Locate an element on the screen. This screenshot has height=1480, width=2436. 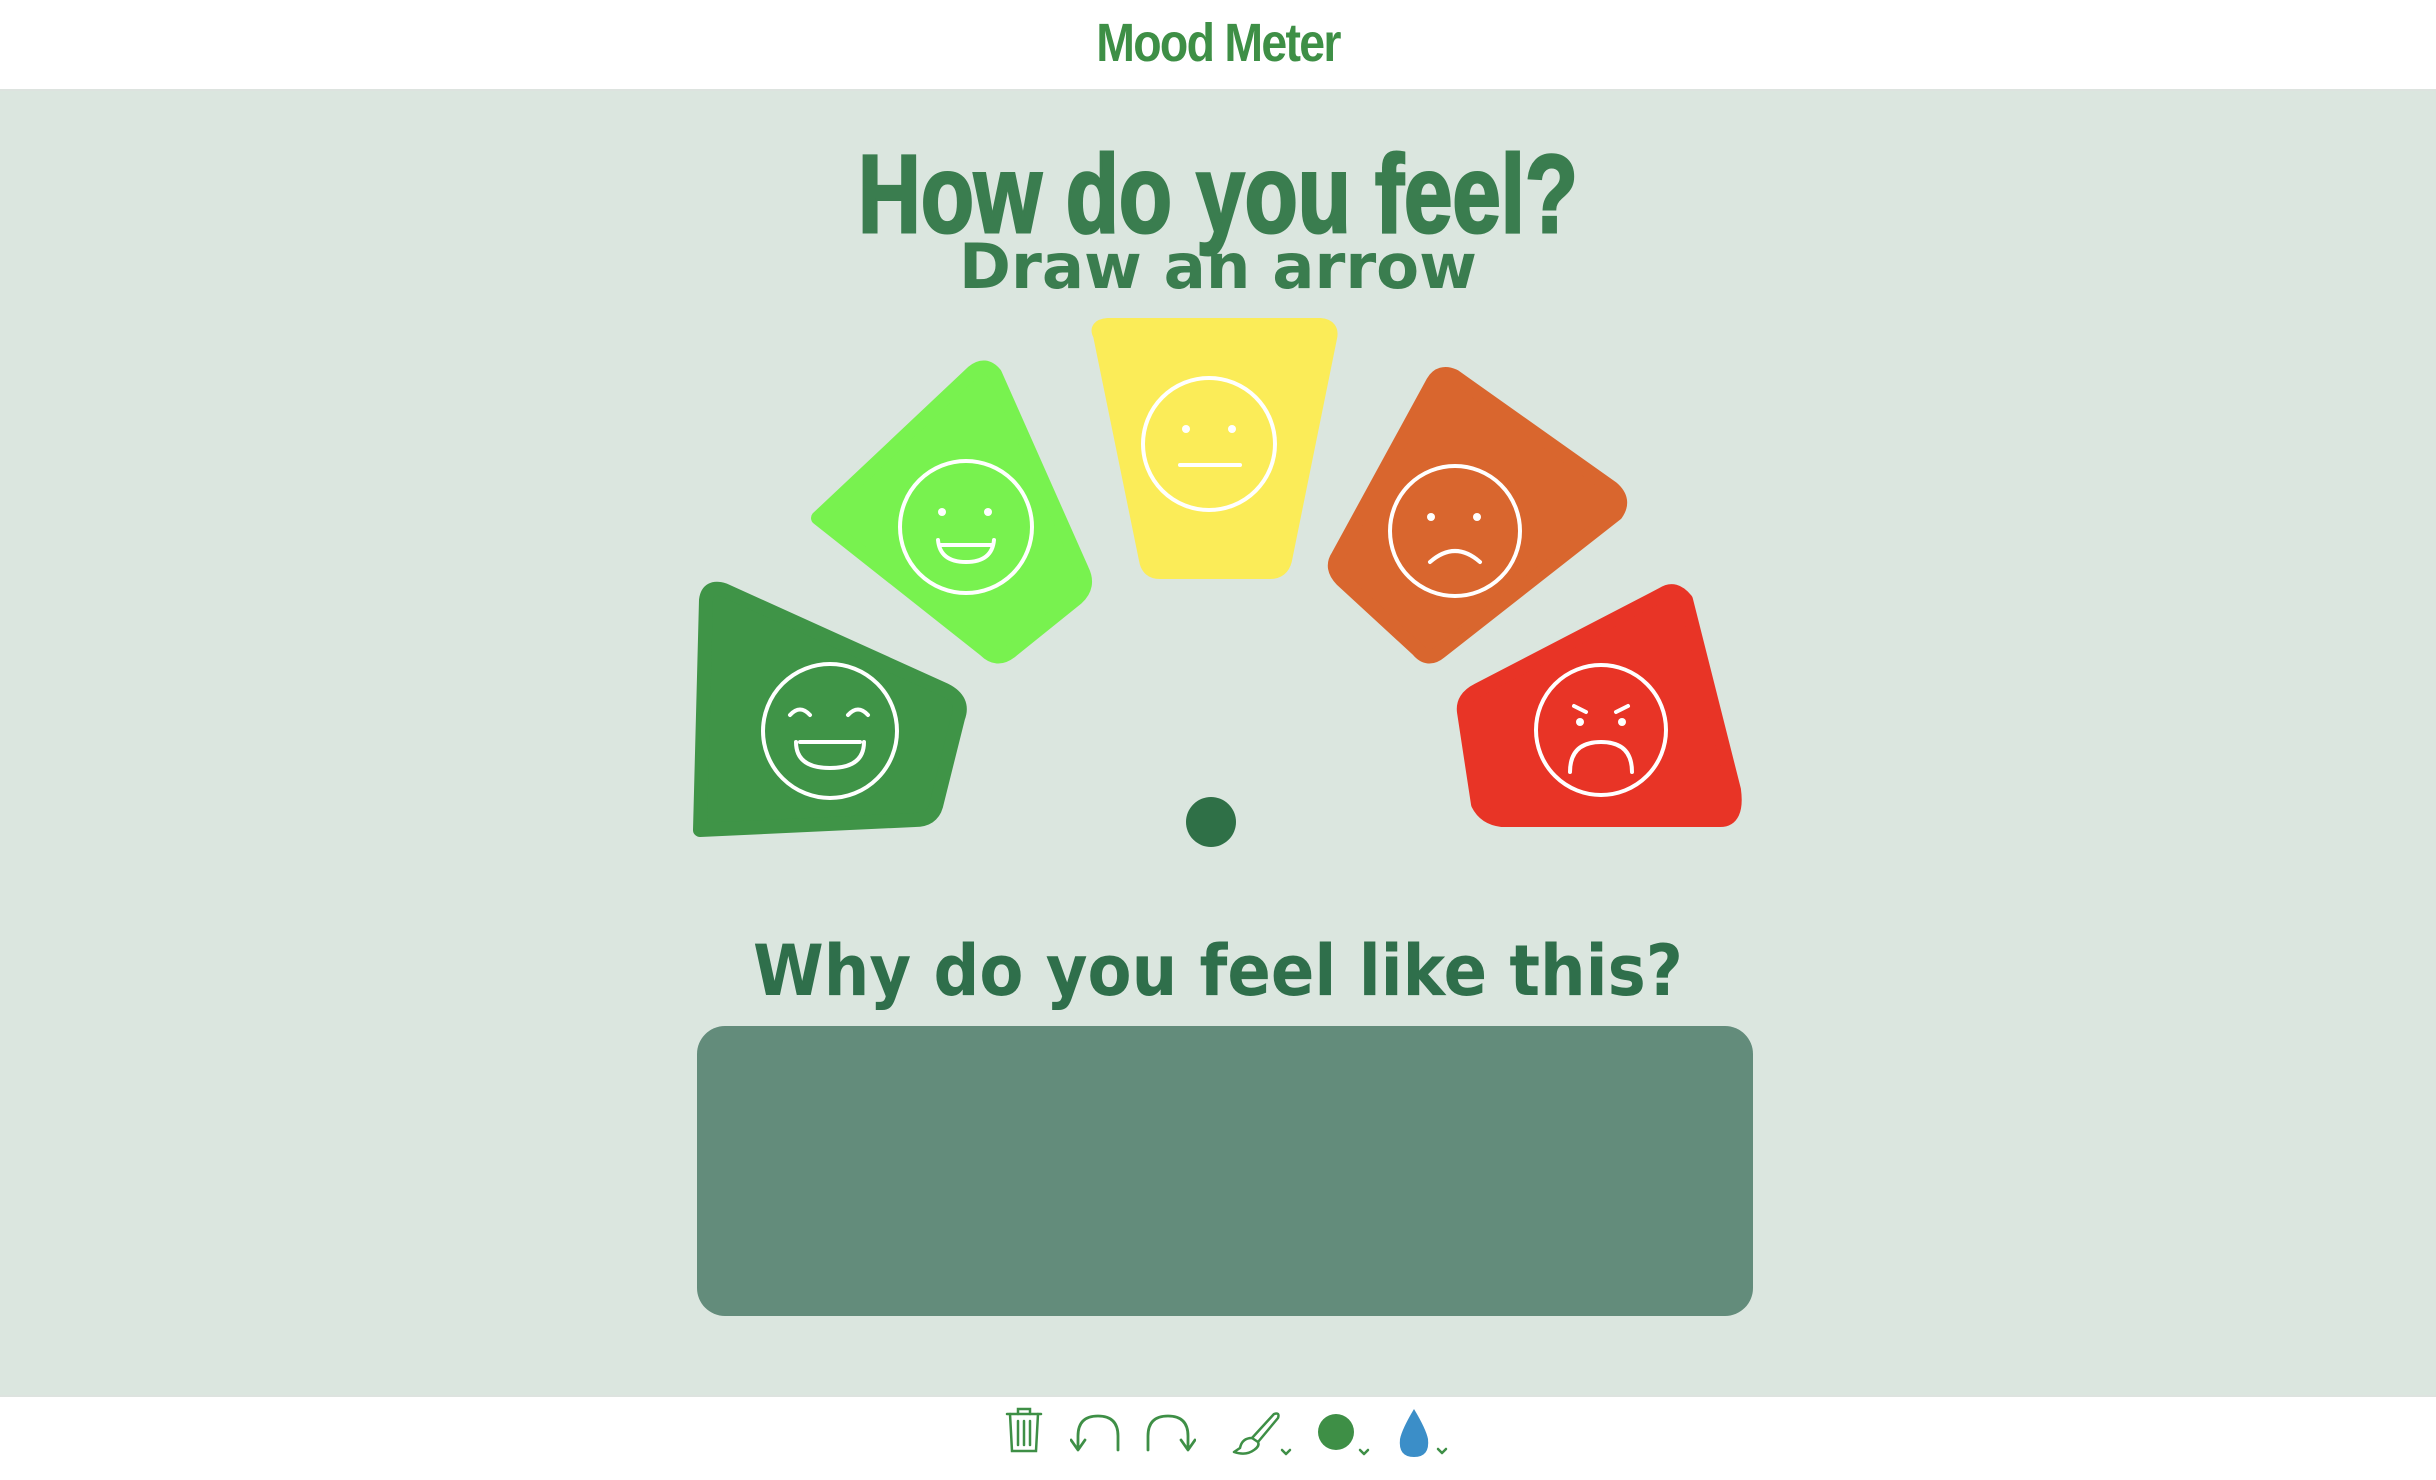
opacity-icon is located at coordinates (1422, 1434).